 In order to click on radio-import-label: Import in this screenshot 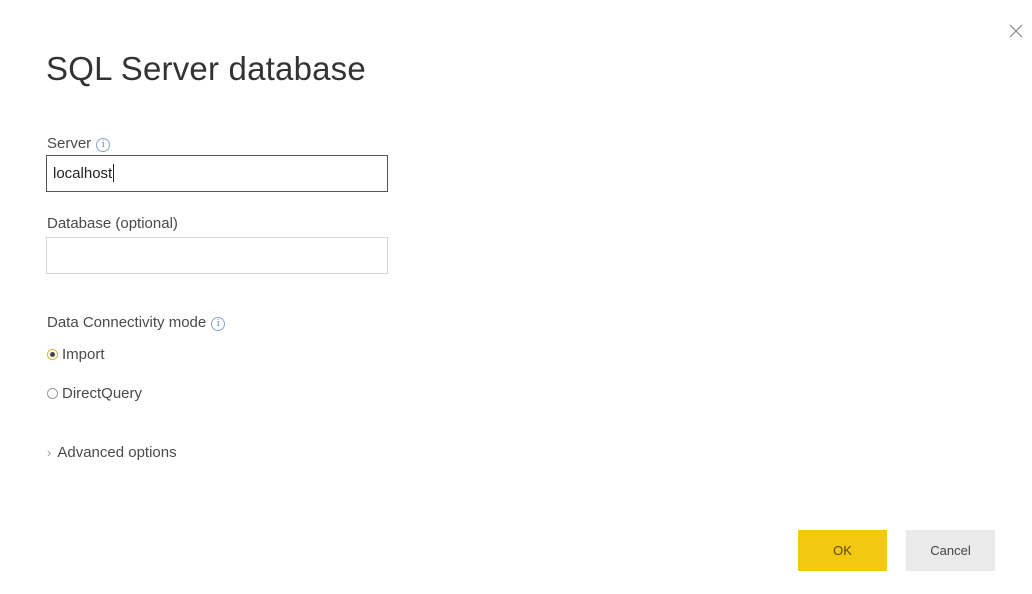, I will do `click(83, 354)`.